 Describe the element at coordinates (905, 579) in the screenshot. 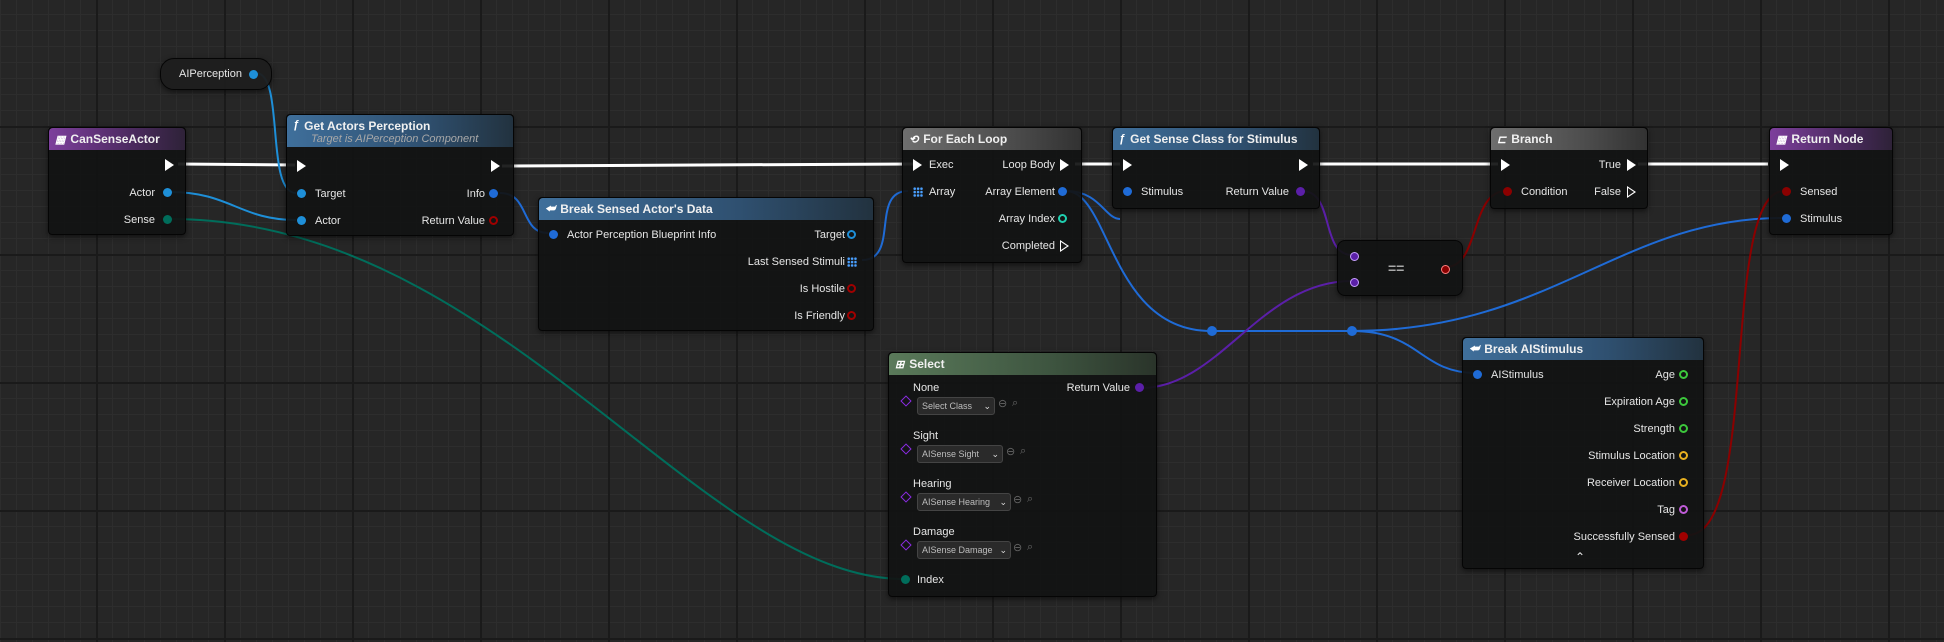

I see `index-input-pin` at that location.